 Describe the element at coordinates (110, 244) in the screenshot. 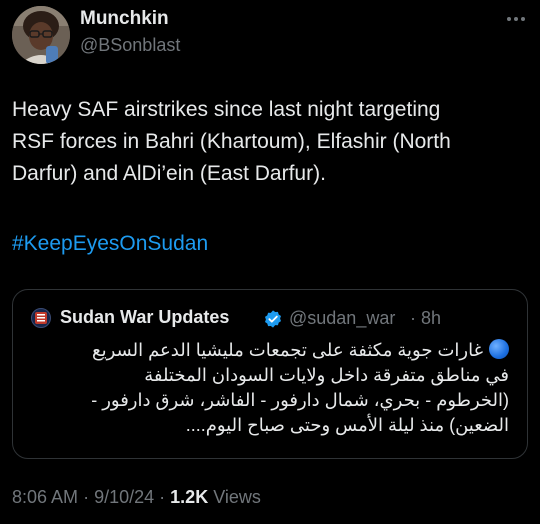

I see `hashtag-link: #KeepEyesOnSudan` at that location.